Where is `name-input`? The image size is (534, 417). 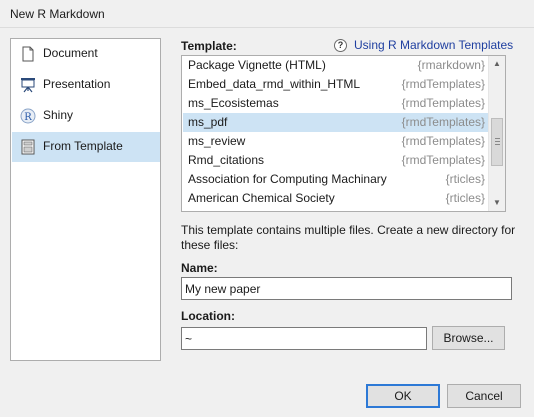 name-input is located at coordinates (346, 288).